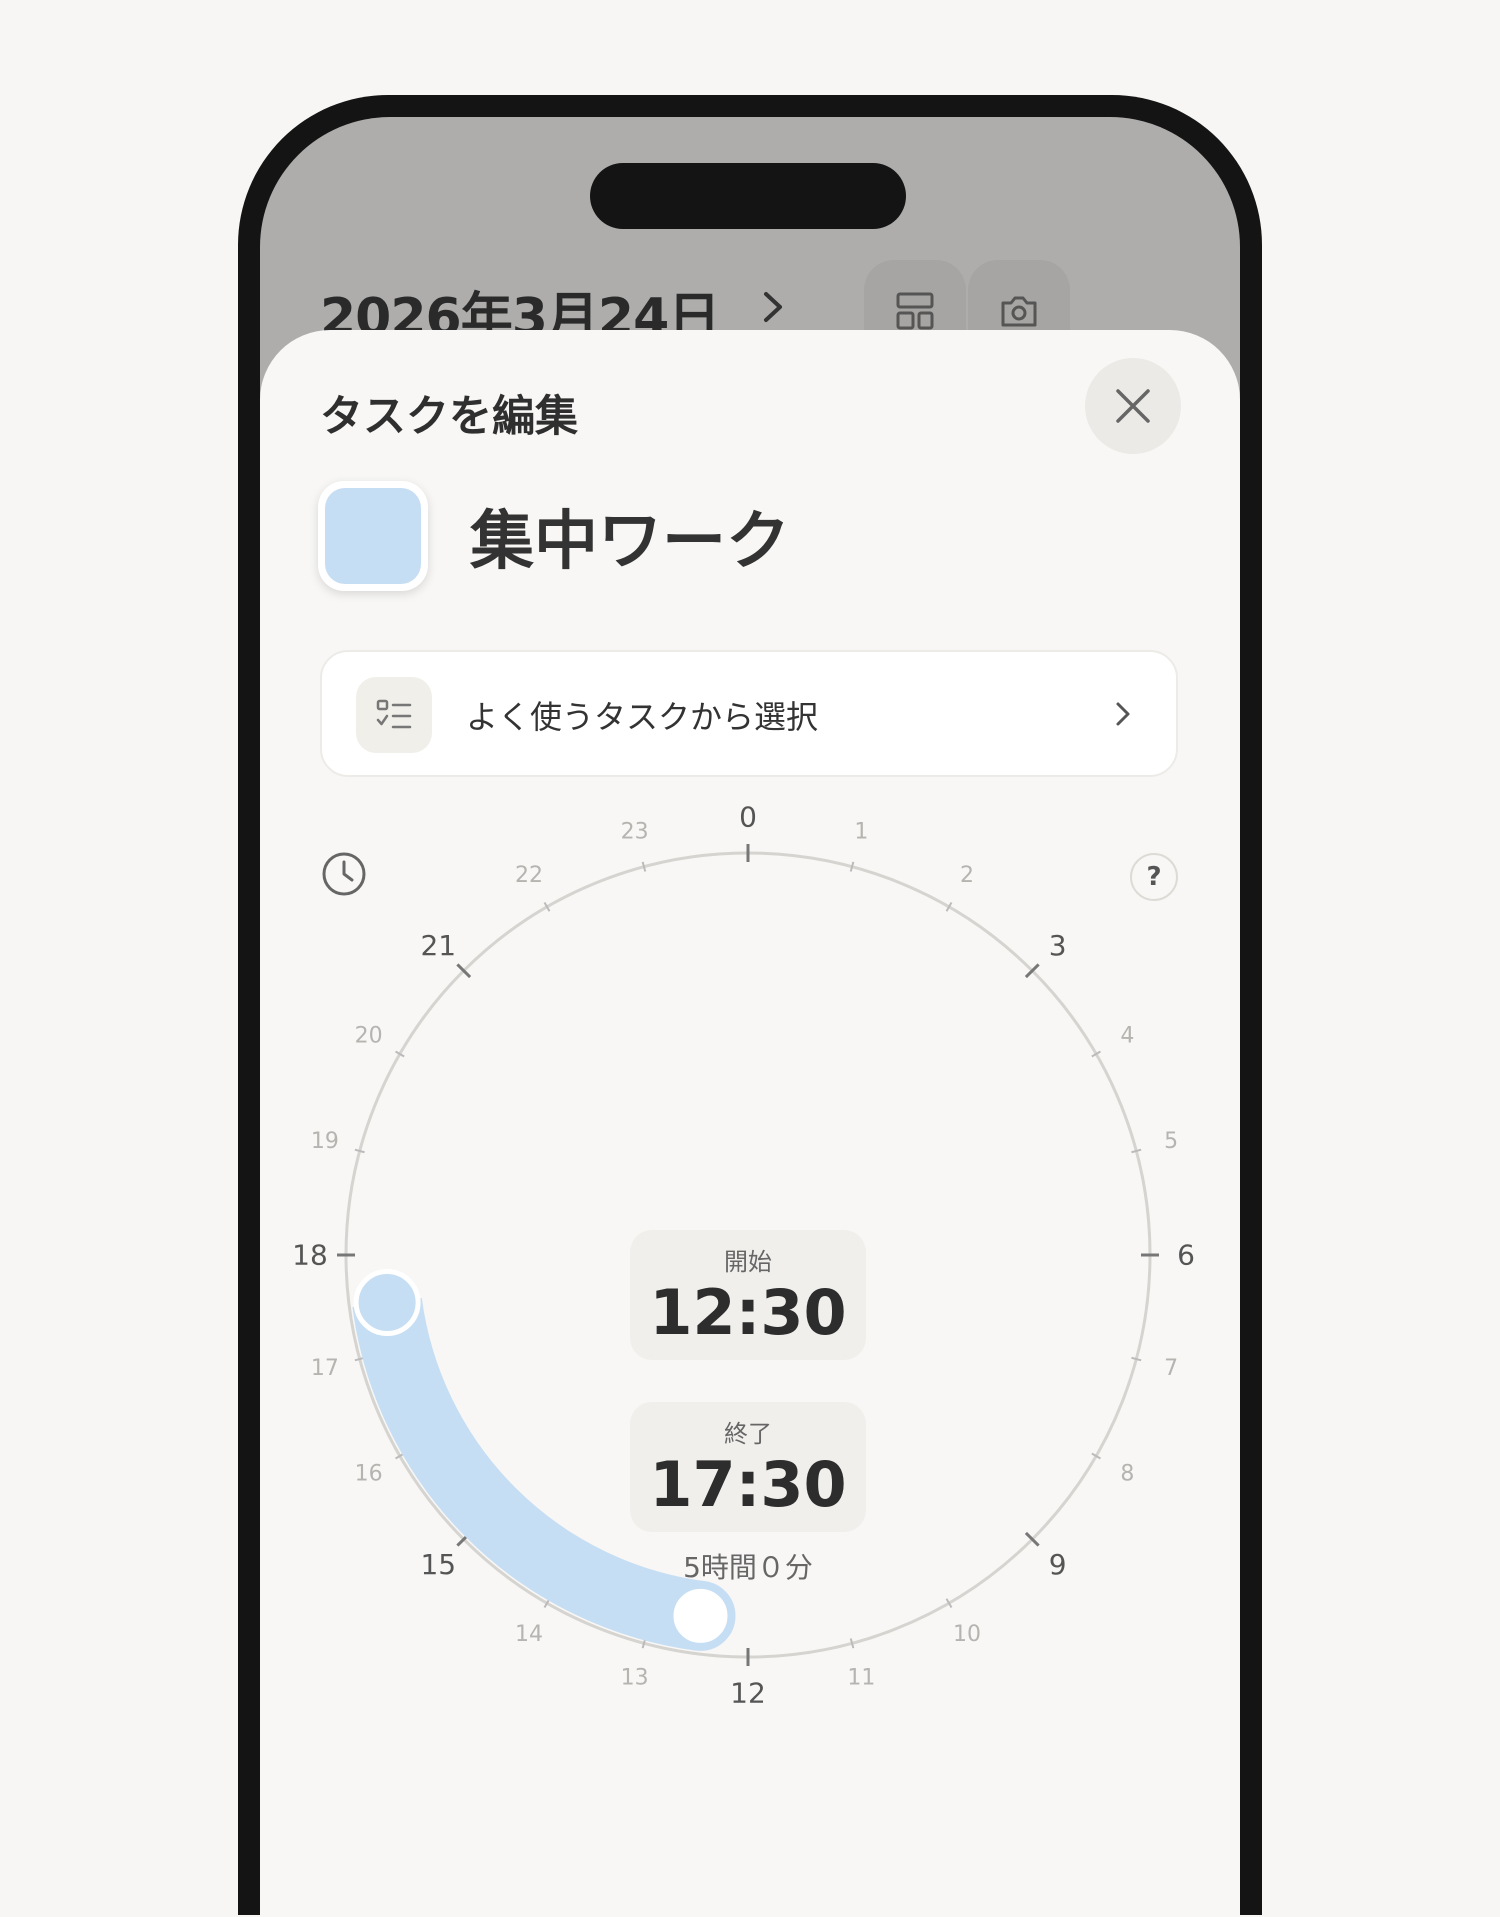 The image size is (1500, 1917). I want to click on dial-label-17: 17, so click(325, 1368).